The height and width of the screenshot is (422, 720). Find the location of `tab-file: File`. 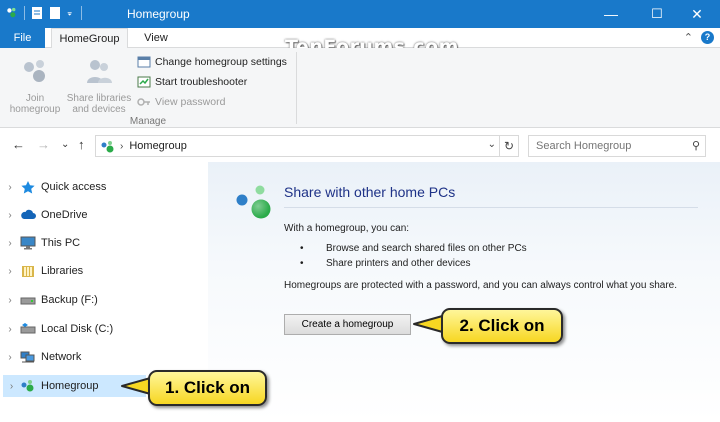

tab-file: File is located at coordinates (22, 38).